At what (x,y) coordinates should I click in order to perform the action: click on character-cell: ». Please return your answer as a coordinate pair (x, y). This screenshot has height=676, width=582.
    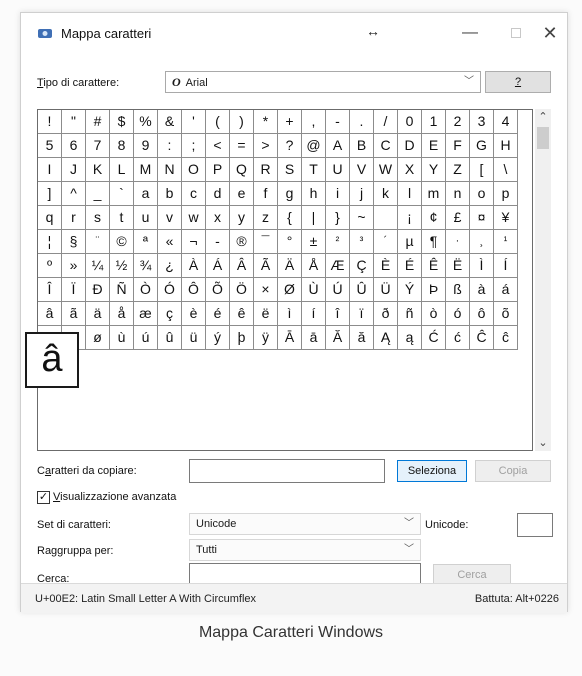
    Looking at the image, I should click on (74, 266).